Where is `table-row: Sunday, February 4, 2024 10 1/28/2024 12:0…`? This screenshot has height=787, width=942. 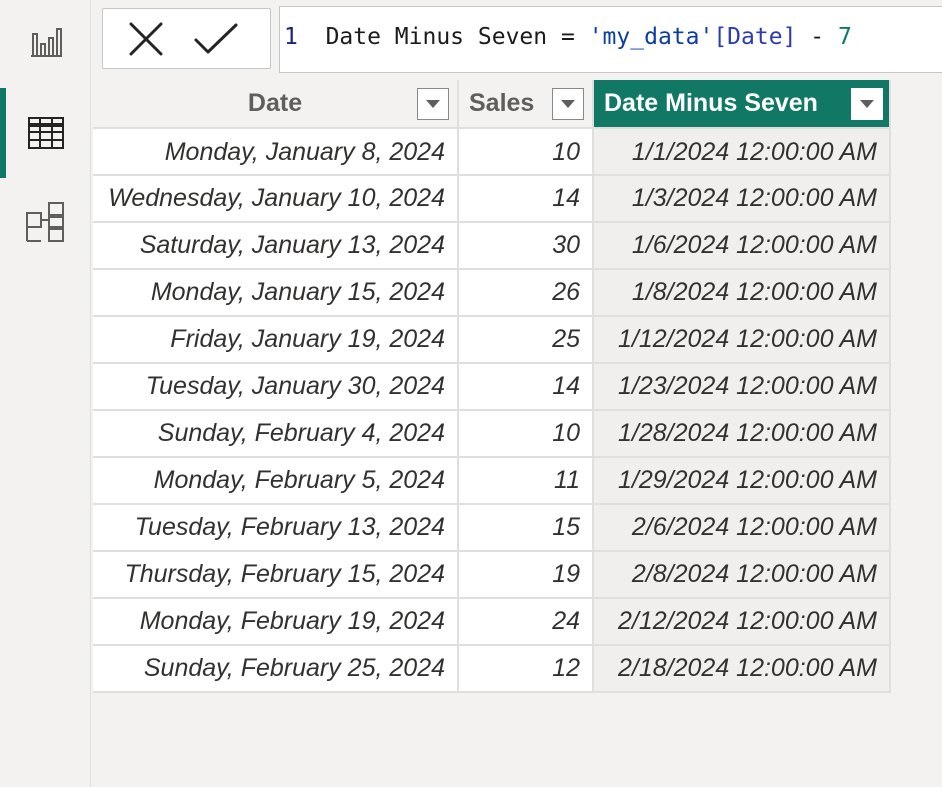 table-row: Sunday, February 4, 2024 10 1/28/2024 12:0… is located at coordinates (492, 434).